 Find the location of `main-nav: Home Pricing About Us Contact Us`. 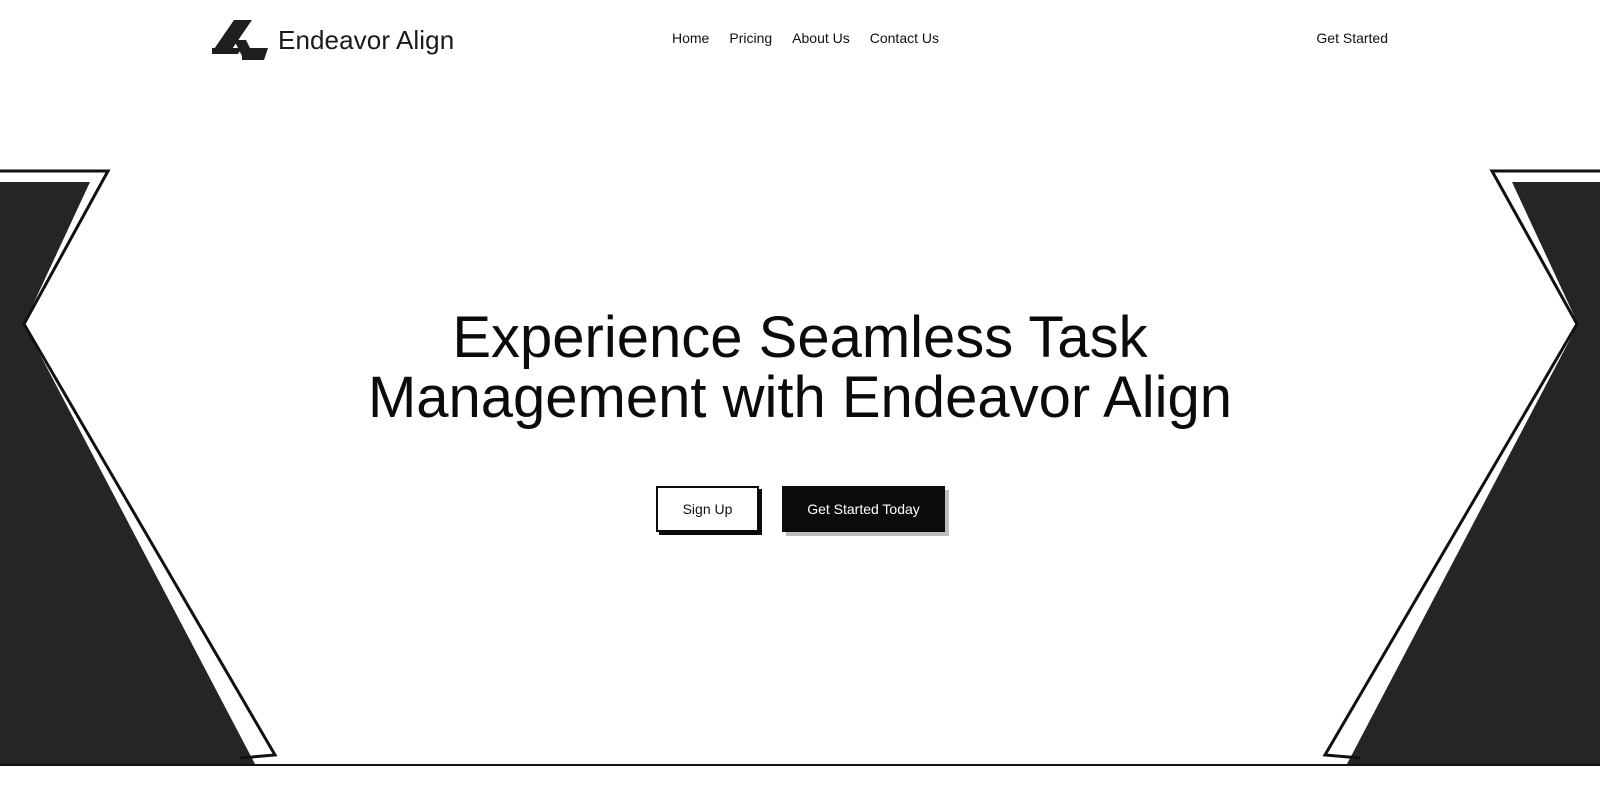

main-nav: Home Pricing About Us Contact Us is located at coordinates (805, 38).